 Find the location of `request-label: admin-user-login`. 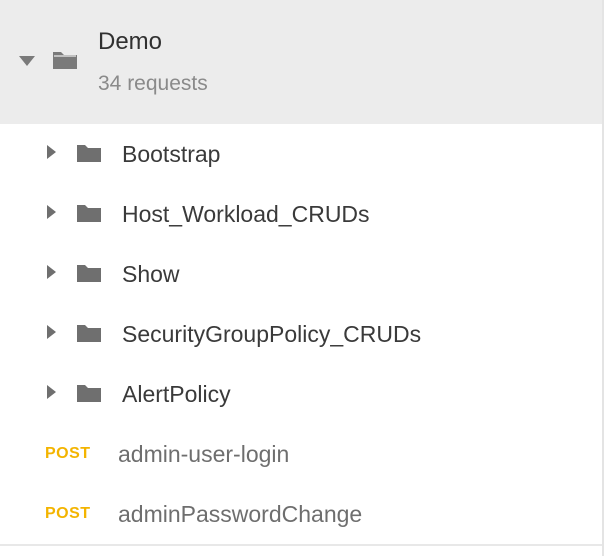

request-label: admin-user-login is located at coordinates (204, 454).